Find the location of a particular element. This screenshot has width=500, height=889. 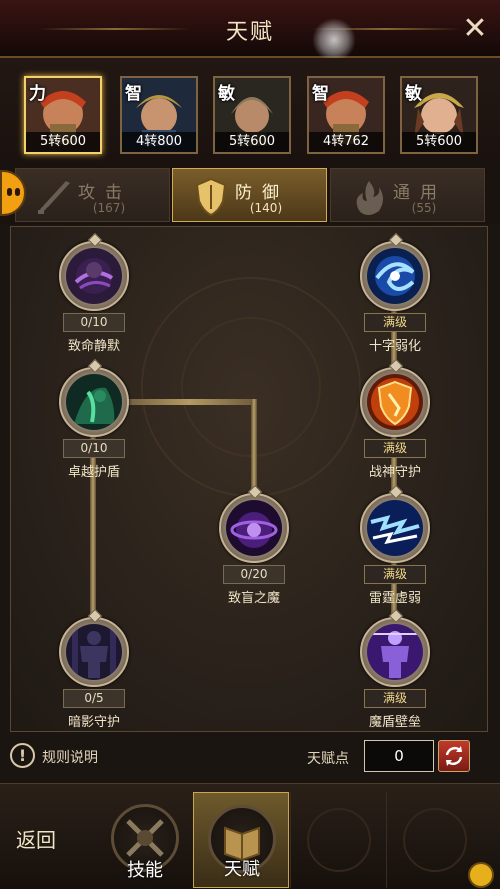

talent-node: 满级 雷霆虚弱 is located at coordinates (395, 548).